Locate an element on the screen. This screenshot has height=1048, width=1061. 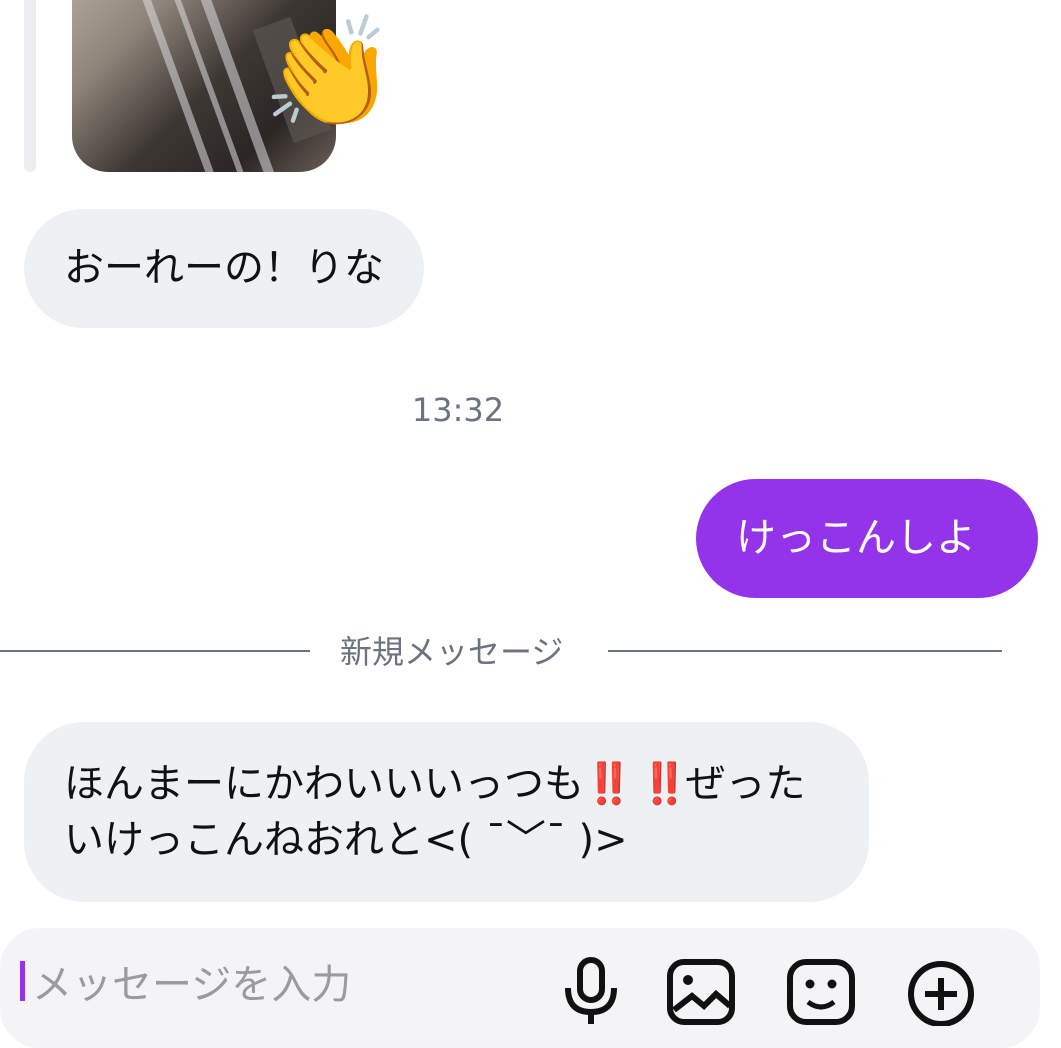
reply-quote-bar is located at coordinates (30, 86).